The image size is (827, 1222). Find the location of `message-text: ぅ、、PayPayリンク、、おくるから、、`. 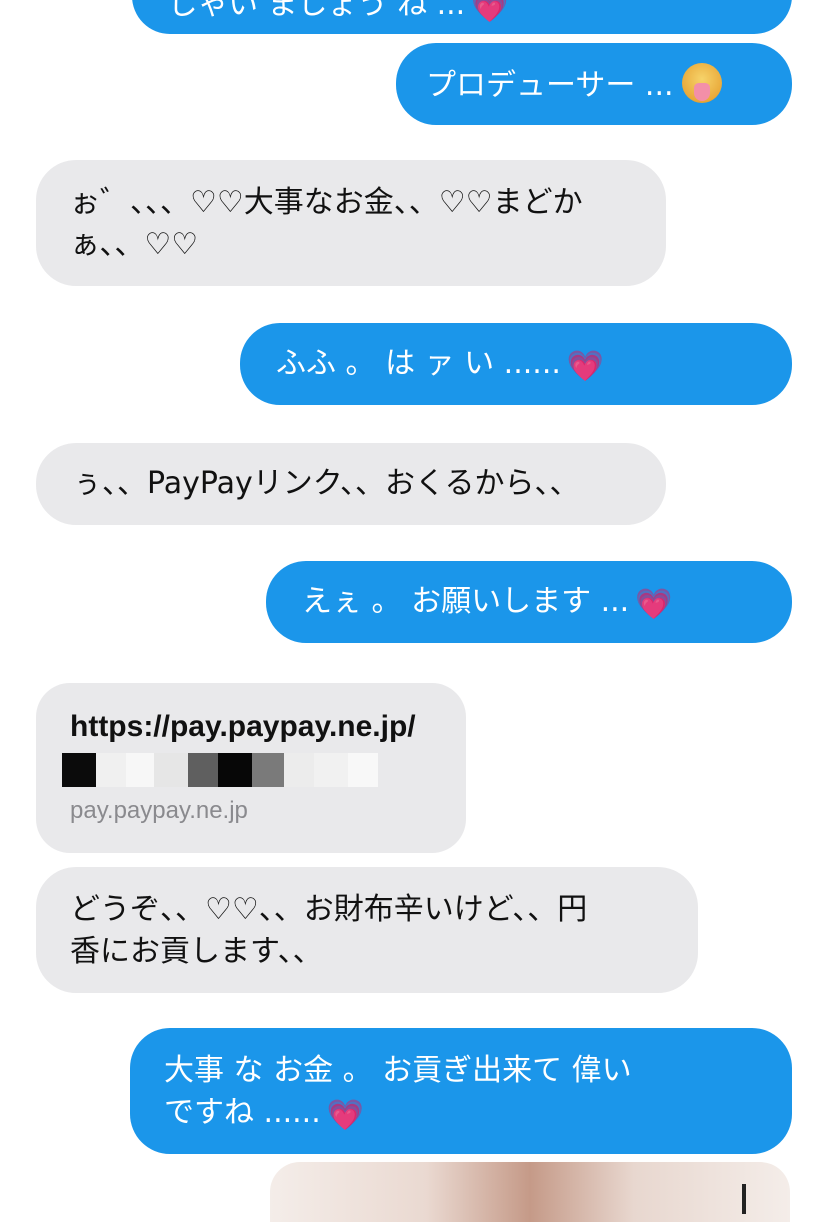

message-text: ぅ、、PayPayリンク、、おくるから、、 is located at coordinates (326, 483).